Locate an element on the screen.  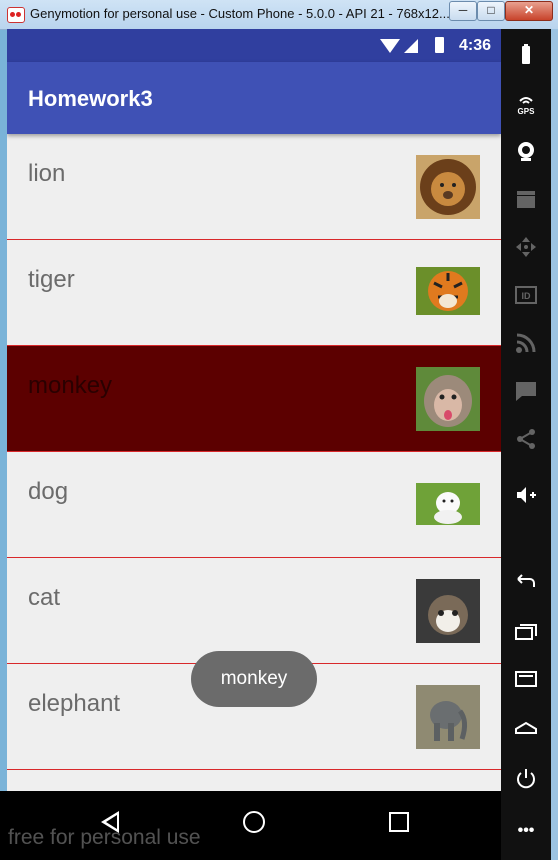
minimize-button: ─ is located at coordinates (463, 11).